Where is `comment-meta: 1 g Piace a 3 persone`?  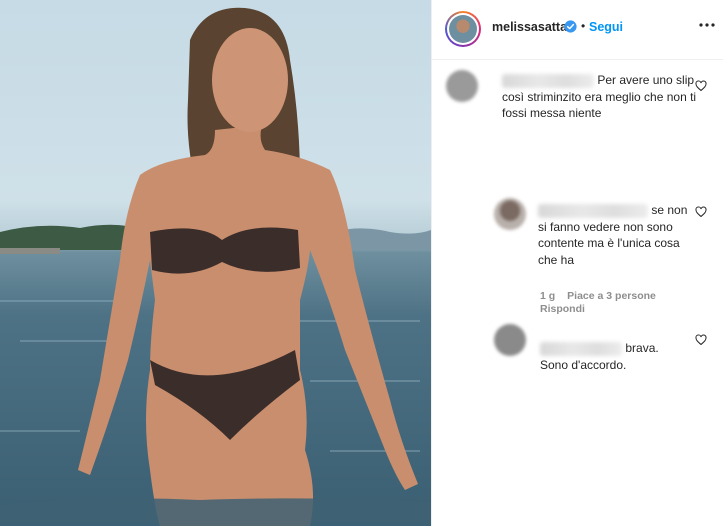 comment-meta: 1 g Piace a 3 persone is located at coordinates (604, 296).